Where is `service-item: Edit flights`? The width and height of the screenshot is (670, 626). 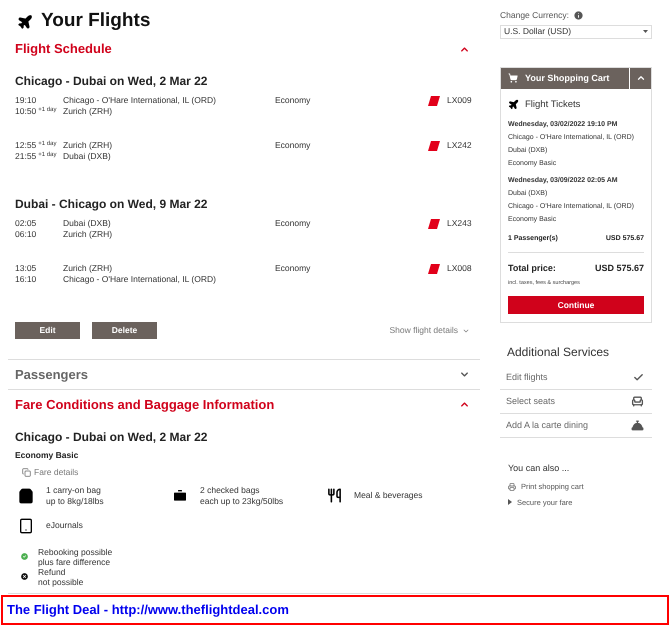 service-item: Edit flights is located at coordinates (576, 378).